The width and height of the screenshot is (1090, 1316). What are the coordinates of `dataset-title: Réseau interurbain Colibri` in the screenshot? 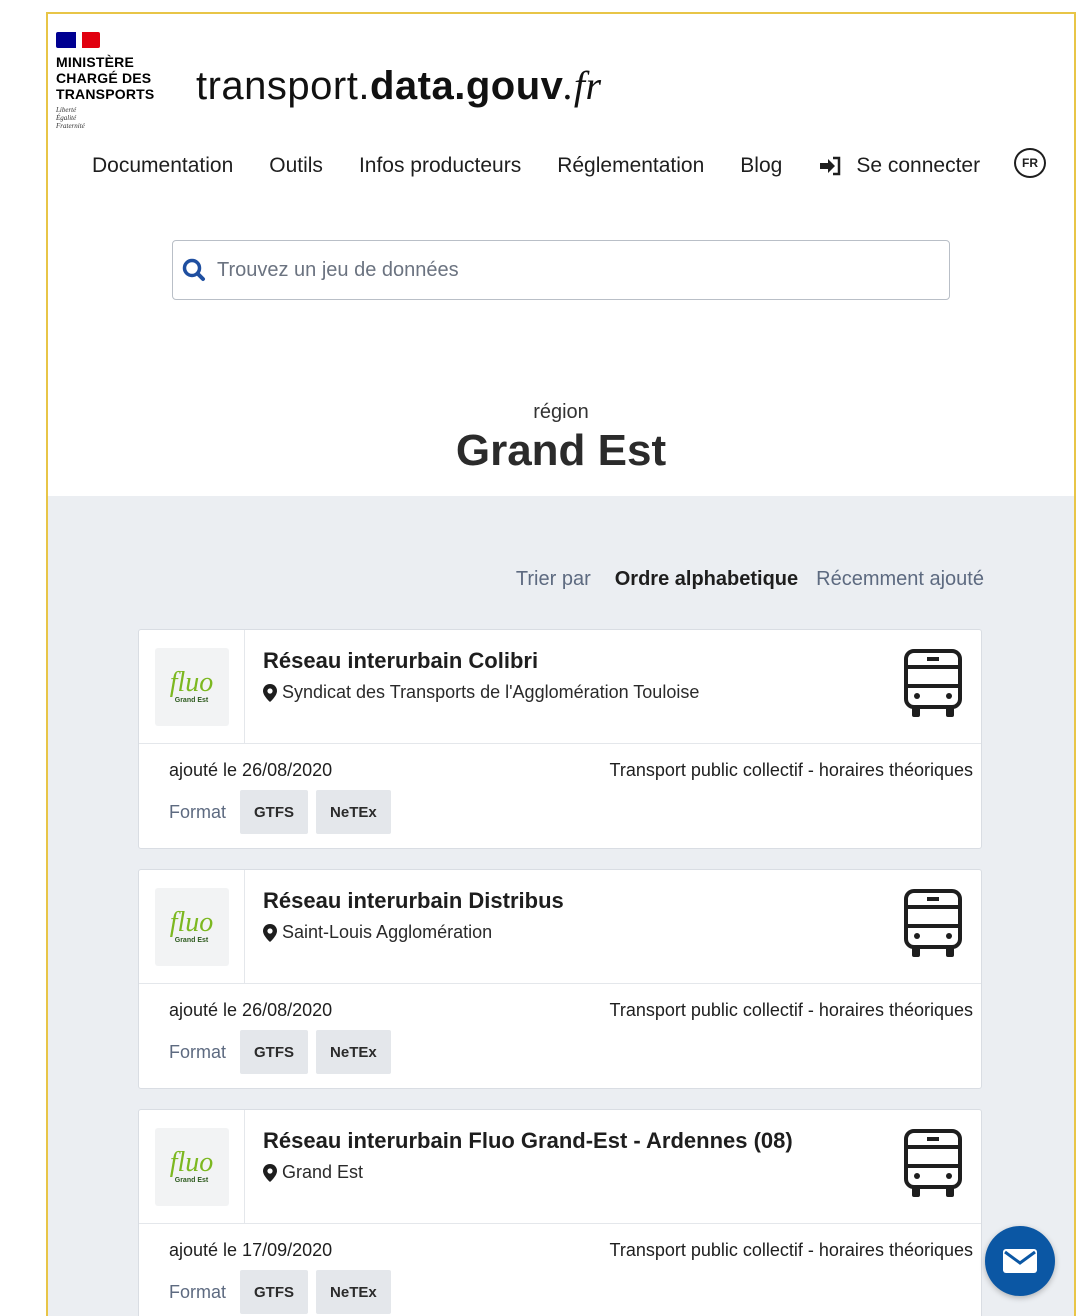 It's located at (400, 661).